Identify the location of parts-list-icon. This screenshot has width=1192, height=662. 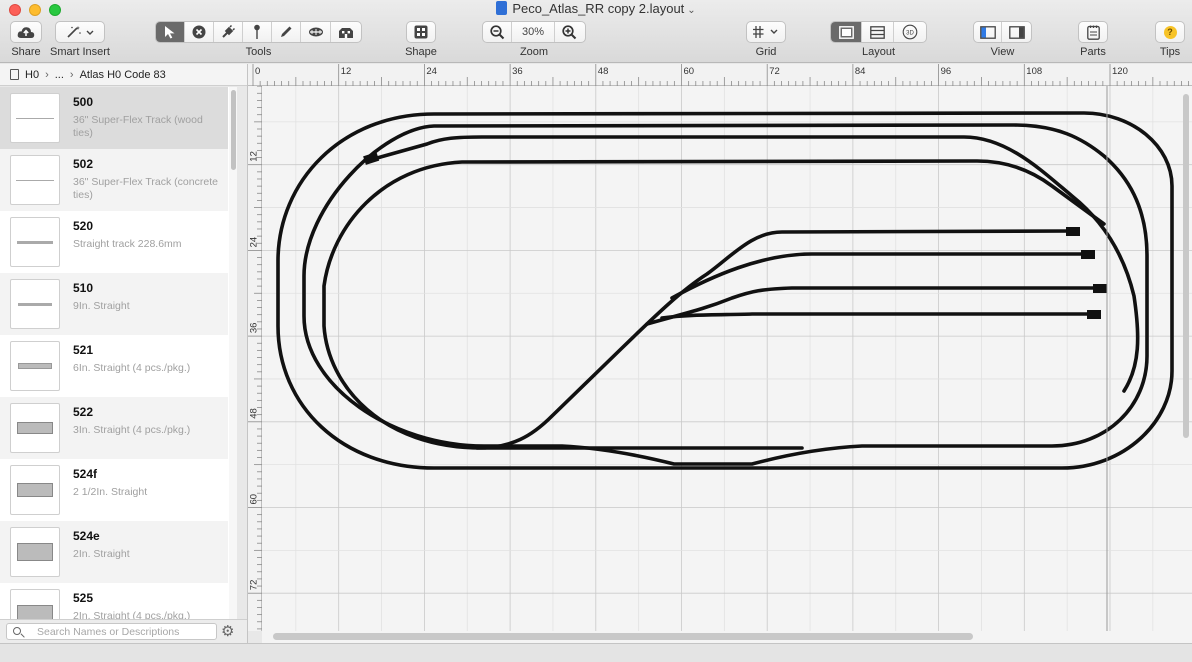
(1093, 32).